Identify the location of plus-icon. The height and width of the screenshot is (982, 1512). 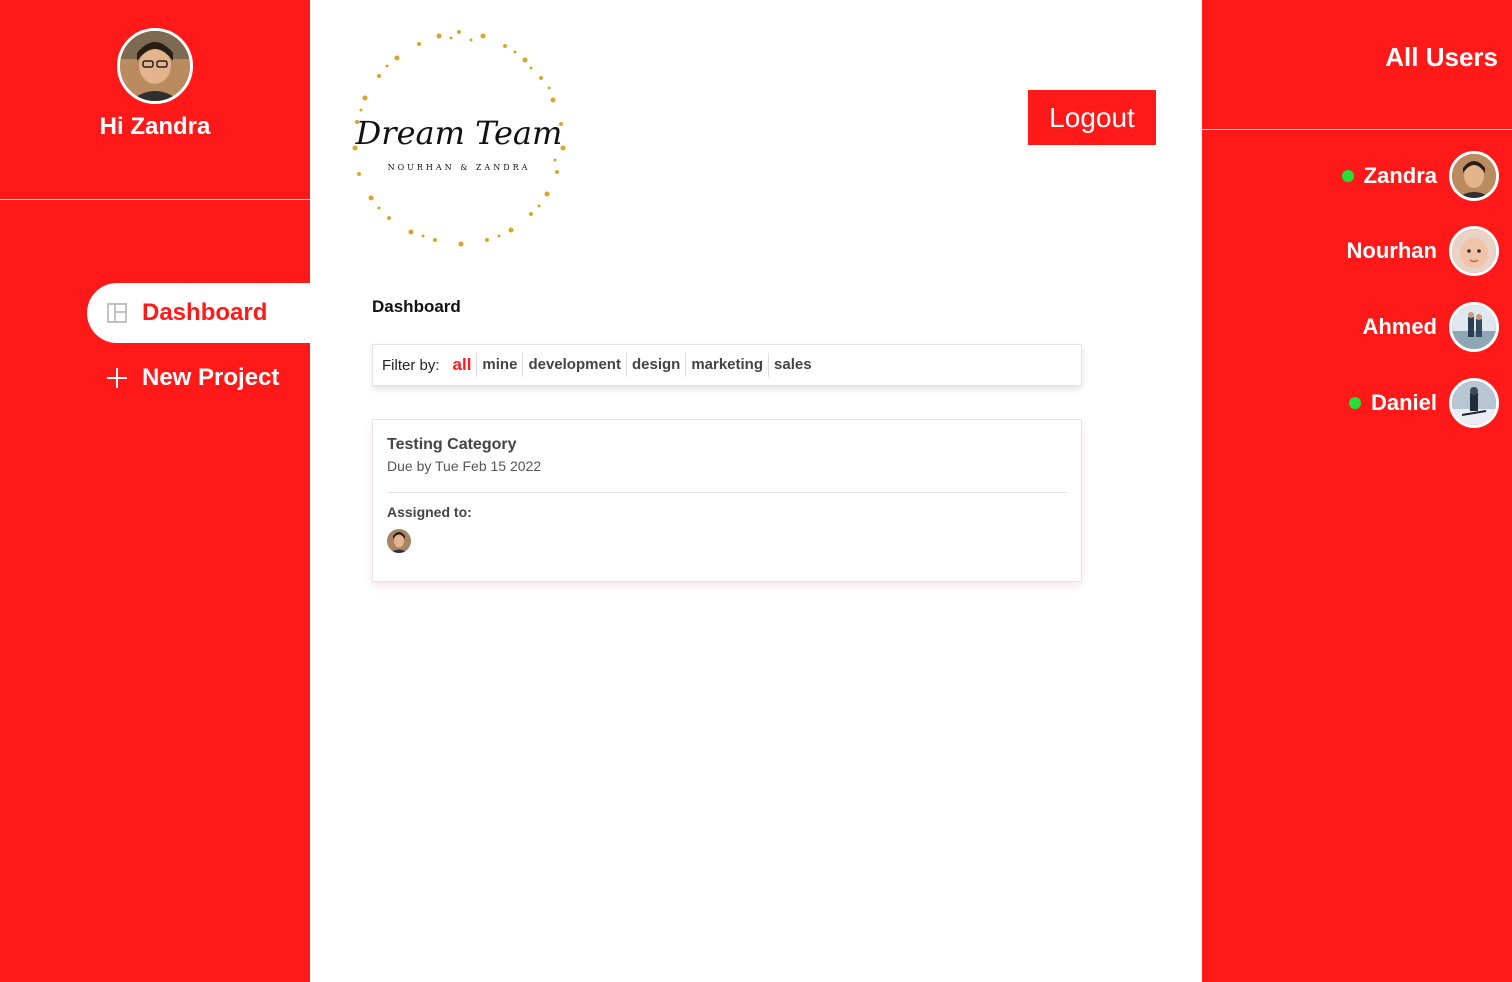
(117, 378).